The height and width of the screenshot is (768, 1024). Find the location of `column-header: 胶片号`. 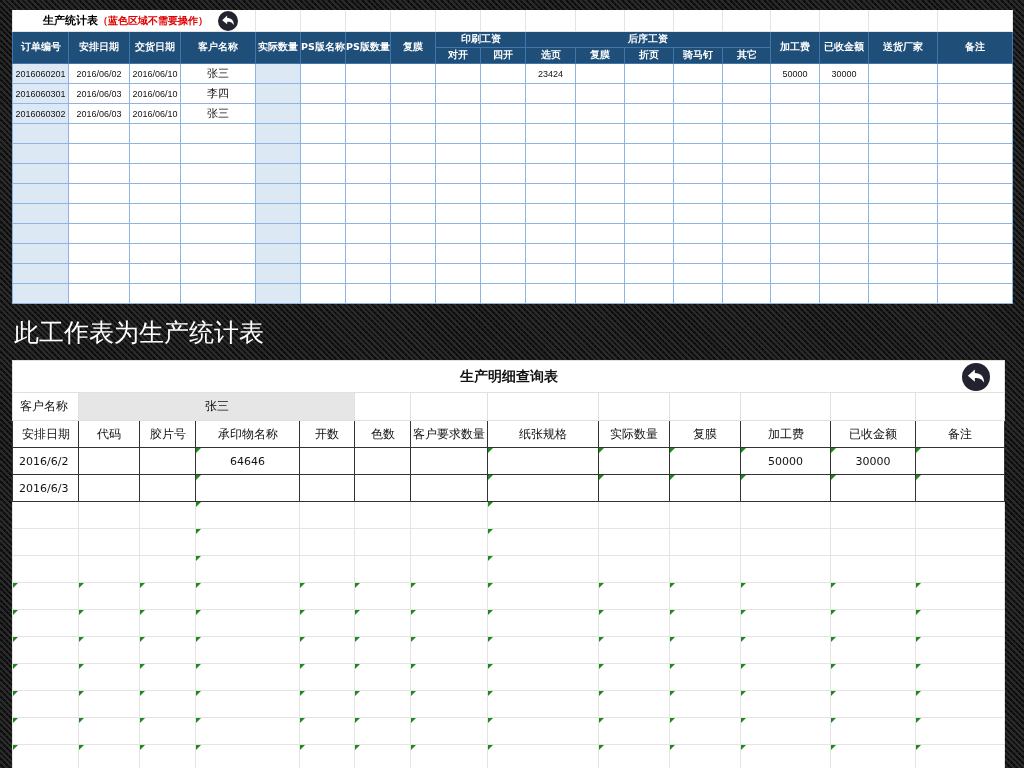

column-header: 胶片号 is located at coordinates (167, 434).